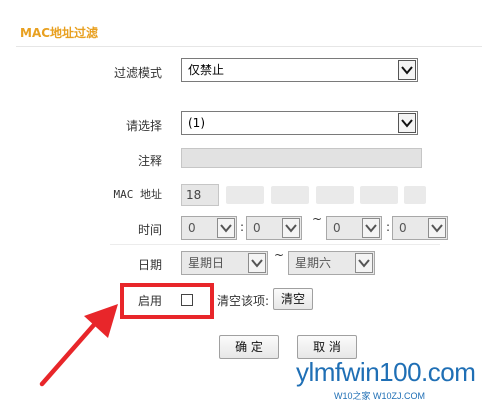  What do you see at coordinates (187, 300) in the screenshot?
I see `enable-checkbox` at bounding box center [187, 300].